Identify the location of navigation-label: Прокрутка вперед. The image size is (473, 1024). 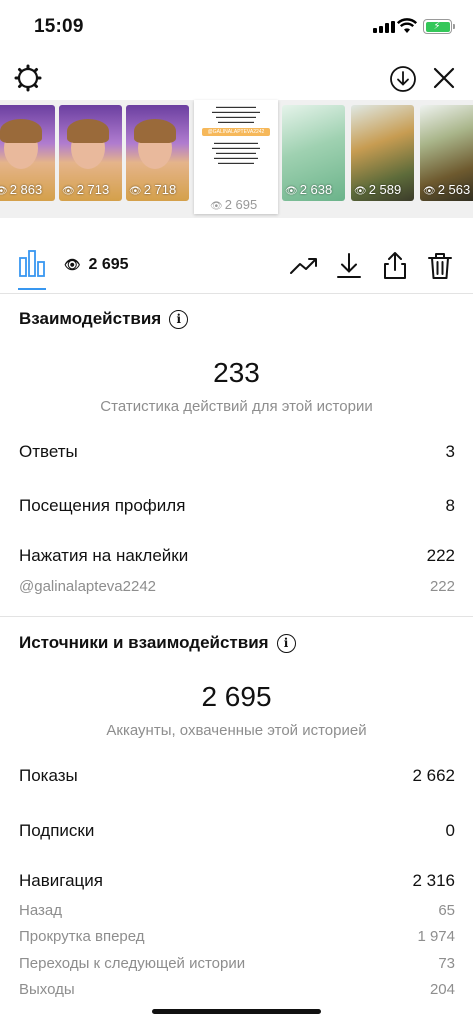
(82, 936).